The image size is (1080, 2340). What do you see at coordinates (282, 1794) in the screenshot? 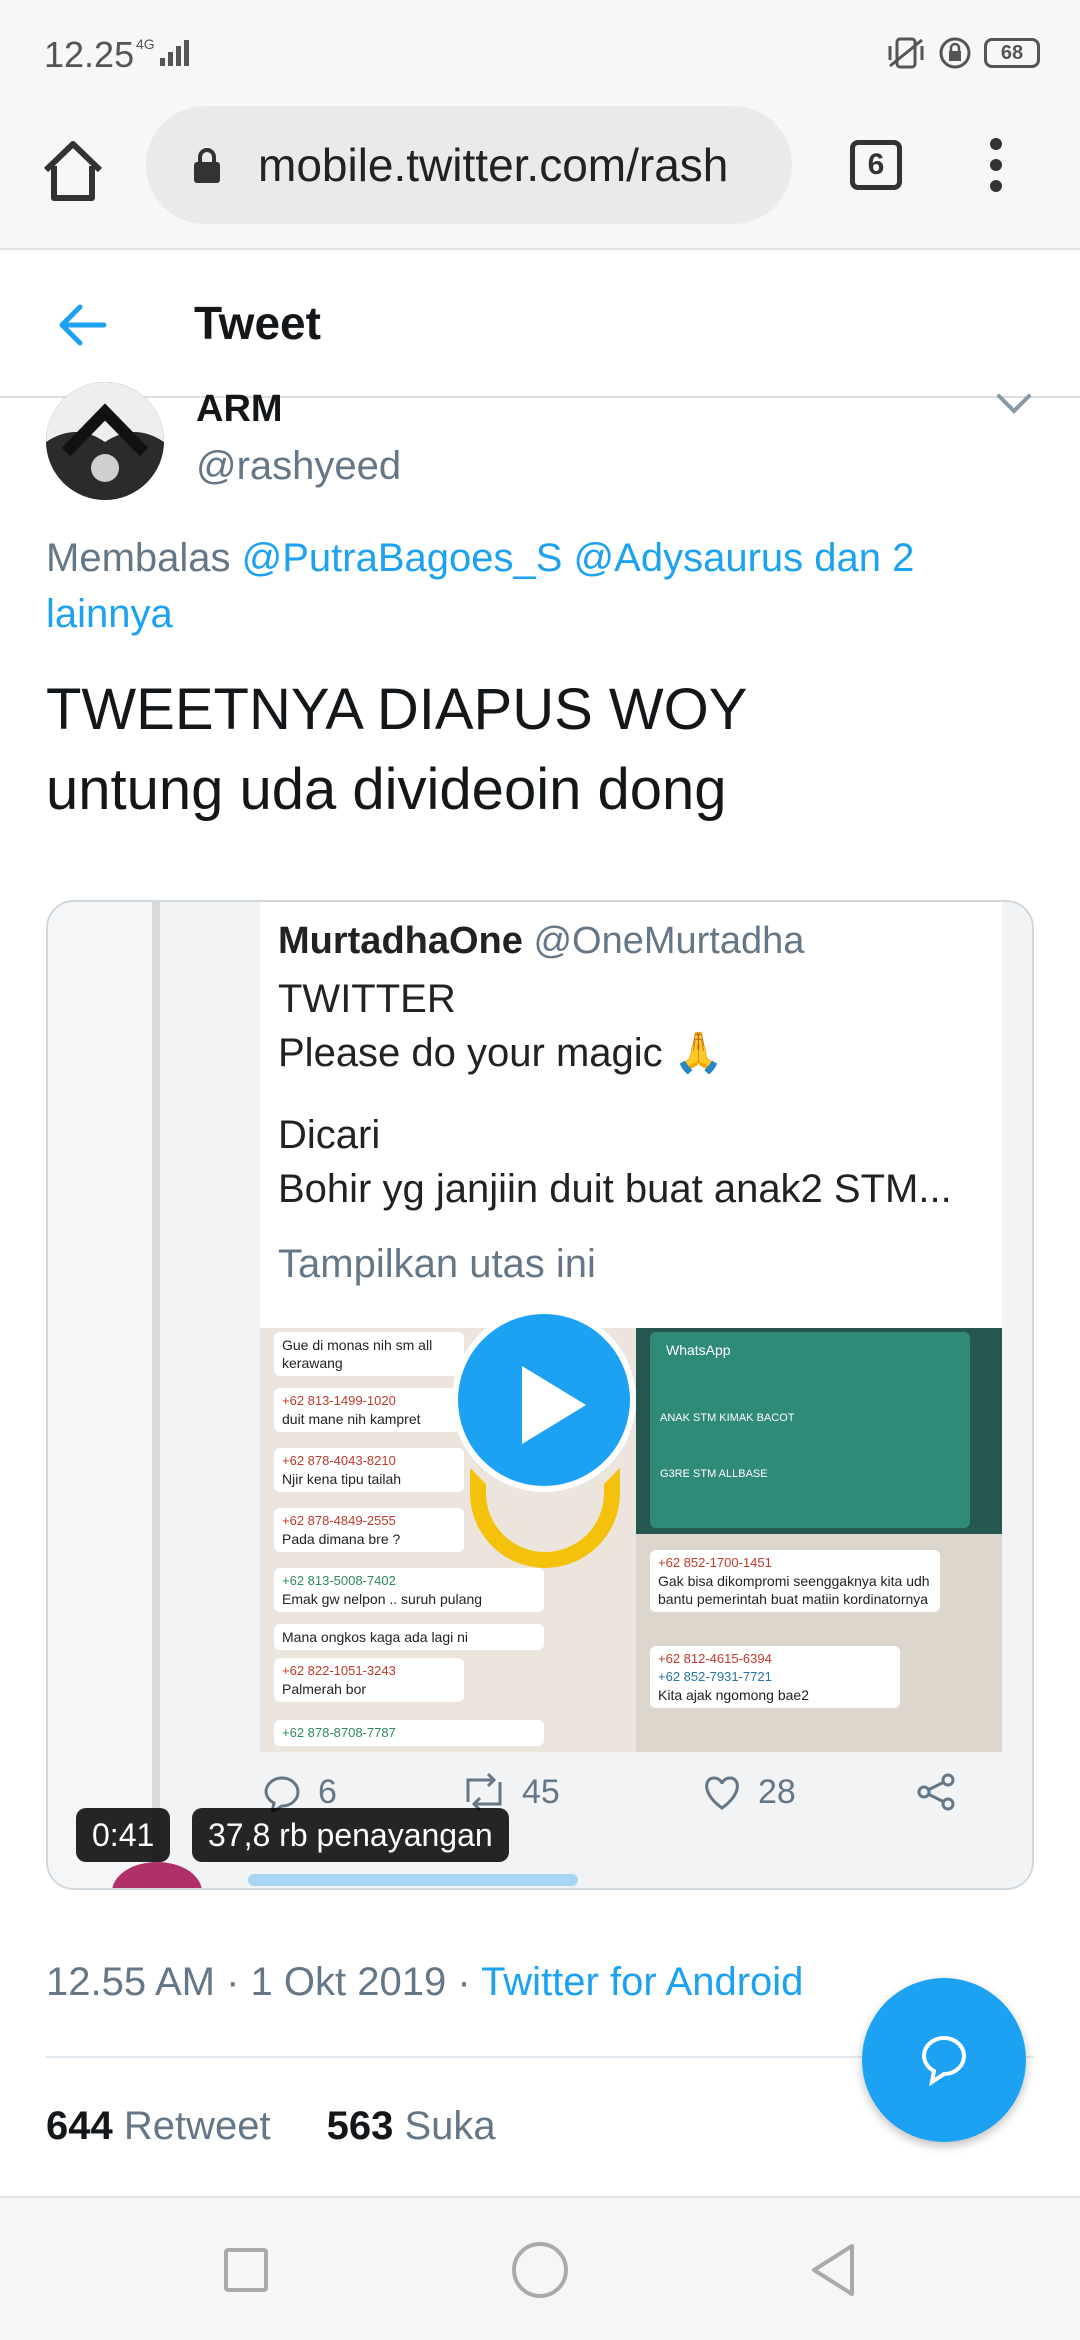
I see `reply-icon` at bounding box center [282, 1794].